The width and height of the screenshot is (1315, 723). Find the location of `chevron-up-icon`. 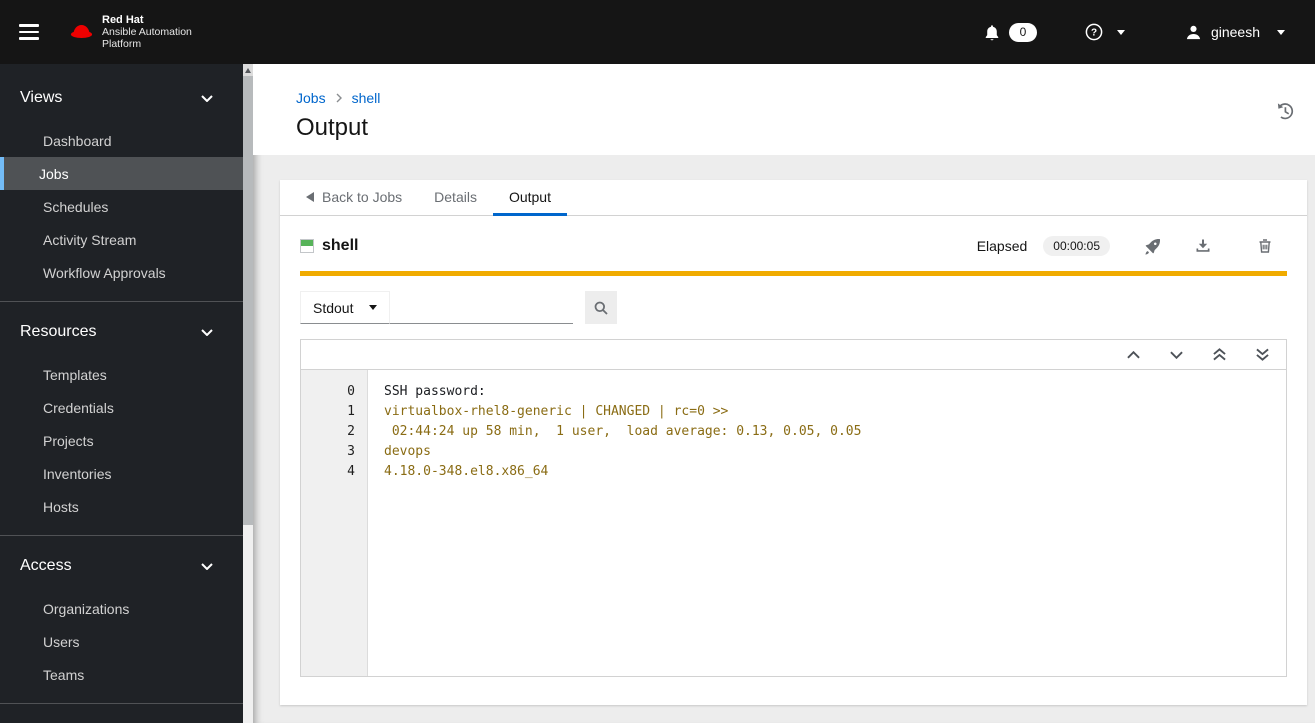

chevron-up-icon is located at coordinates (1133, 354).